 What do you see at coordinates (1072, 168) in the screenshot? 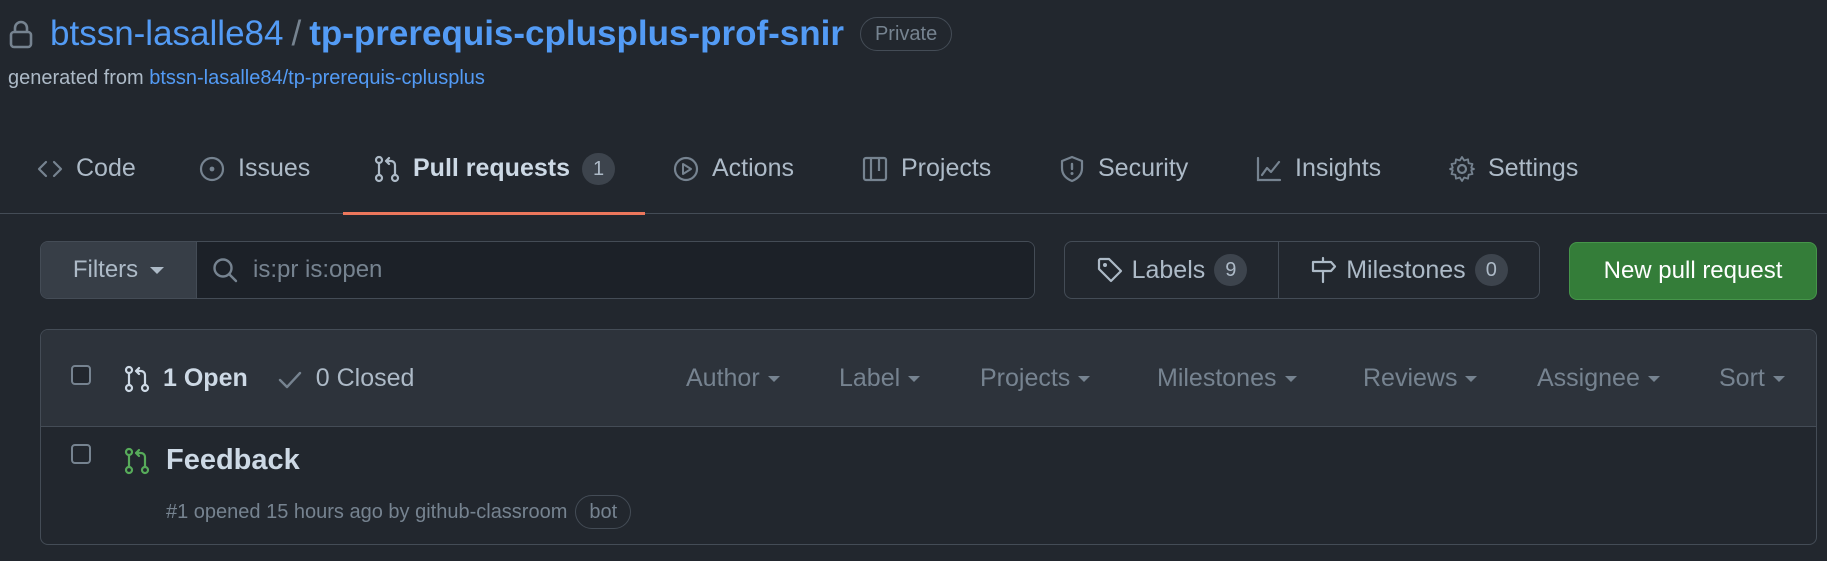
I see `shield-icon` at bounding box center [1072, 168].